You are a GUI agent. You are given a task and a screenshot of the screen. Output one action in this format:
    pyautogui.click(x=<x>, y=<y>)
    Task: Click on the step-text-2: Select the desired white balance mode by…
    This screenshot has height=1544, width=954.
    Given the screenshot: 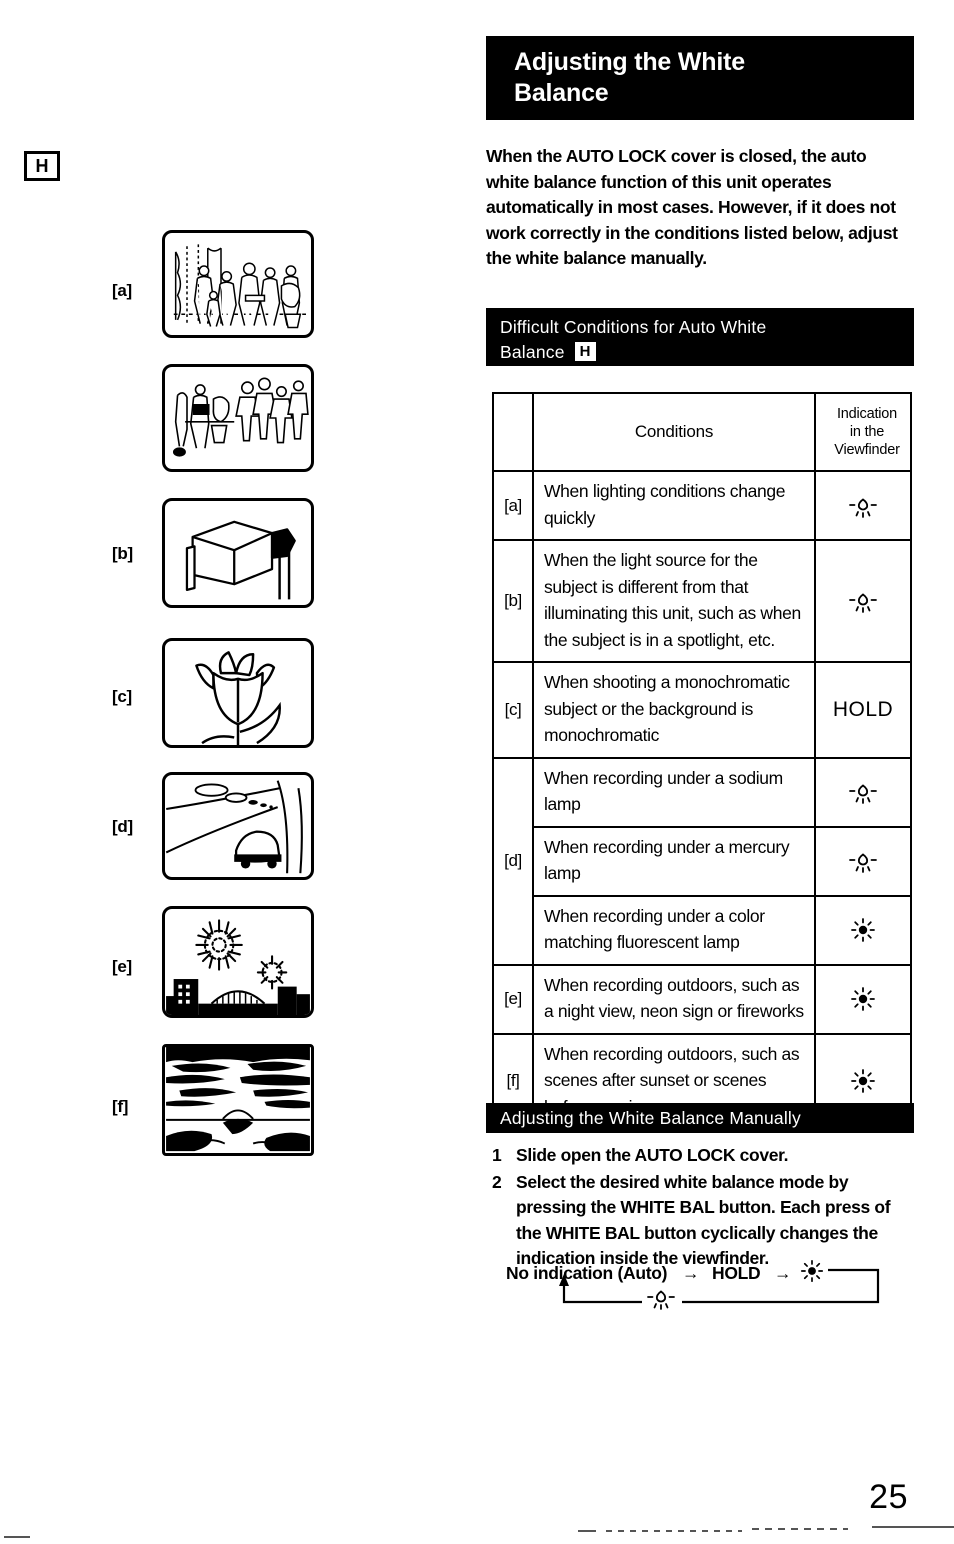 What is the action you would take?
    pyautogui.click(x=703, y=1220)
    